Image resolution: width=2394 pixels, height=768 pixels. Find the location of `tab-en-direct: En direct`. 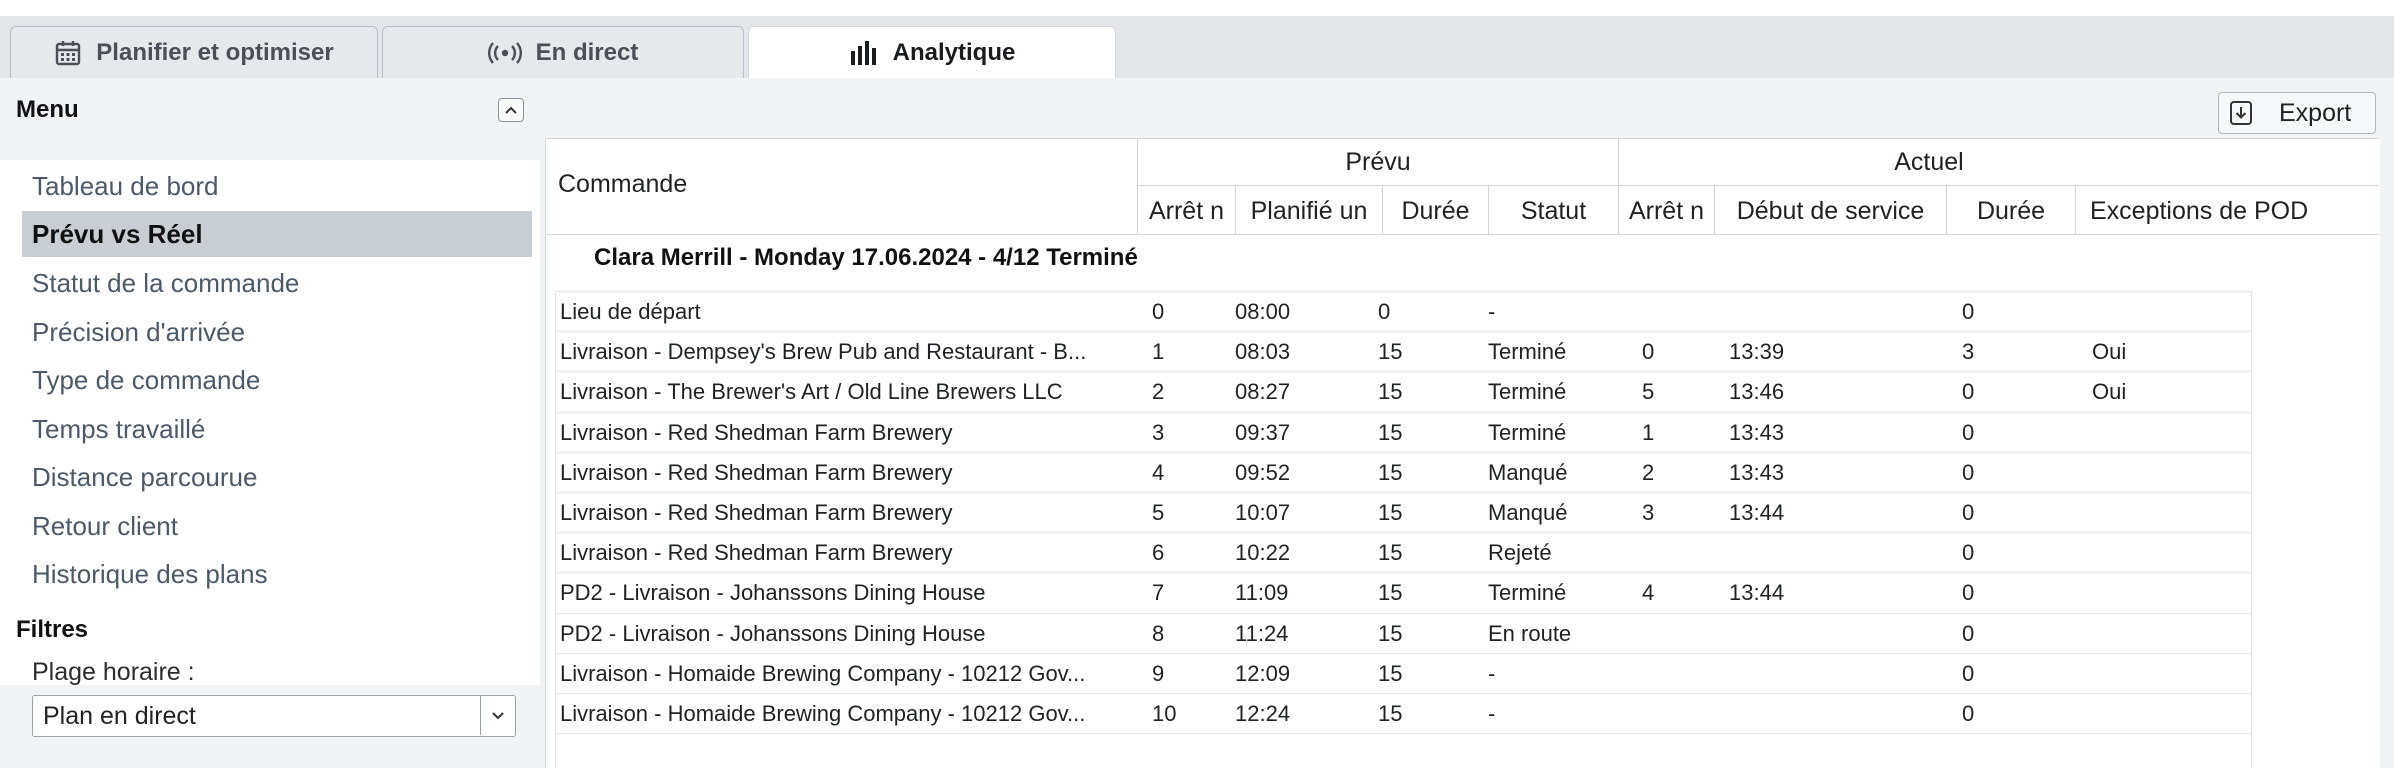

tab-en-direct: En direct is located at coordinates (563, 52).